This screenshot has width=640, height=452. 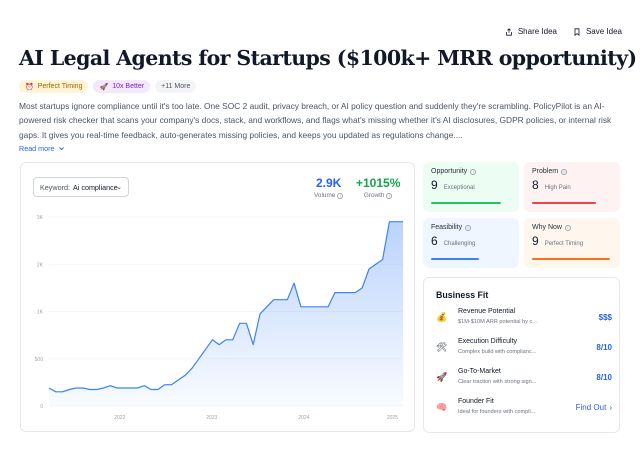 I want to click on chevron-down-icon, so click(x=61, y=149).